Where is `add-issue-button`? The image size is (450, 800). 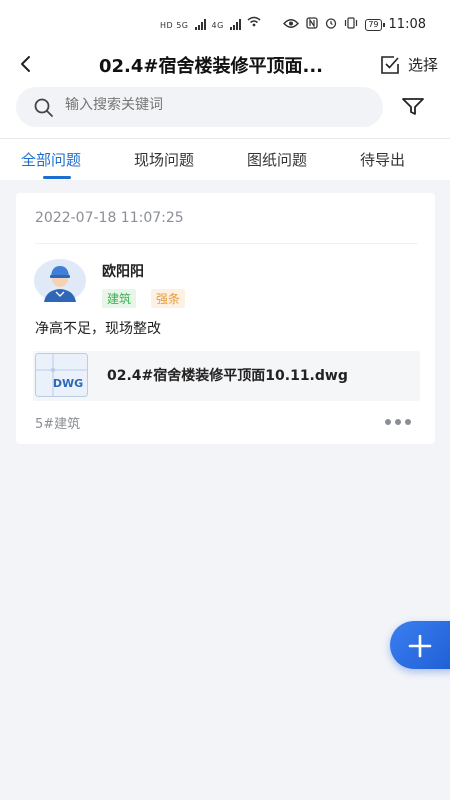 add-issue-button is located at coordinates (420, 645).